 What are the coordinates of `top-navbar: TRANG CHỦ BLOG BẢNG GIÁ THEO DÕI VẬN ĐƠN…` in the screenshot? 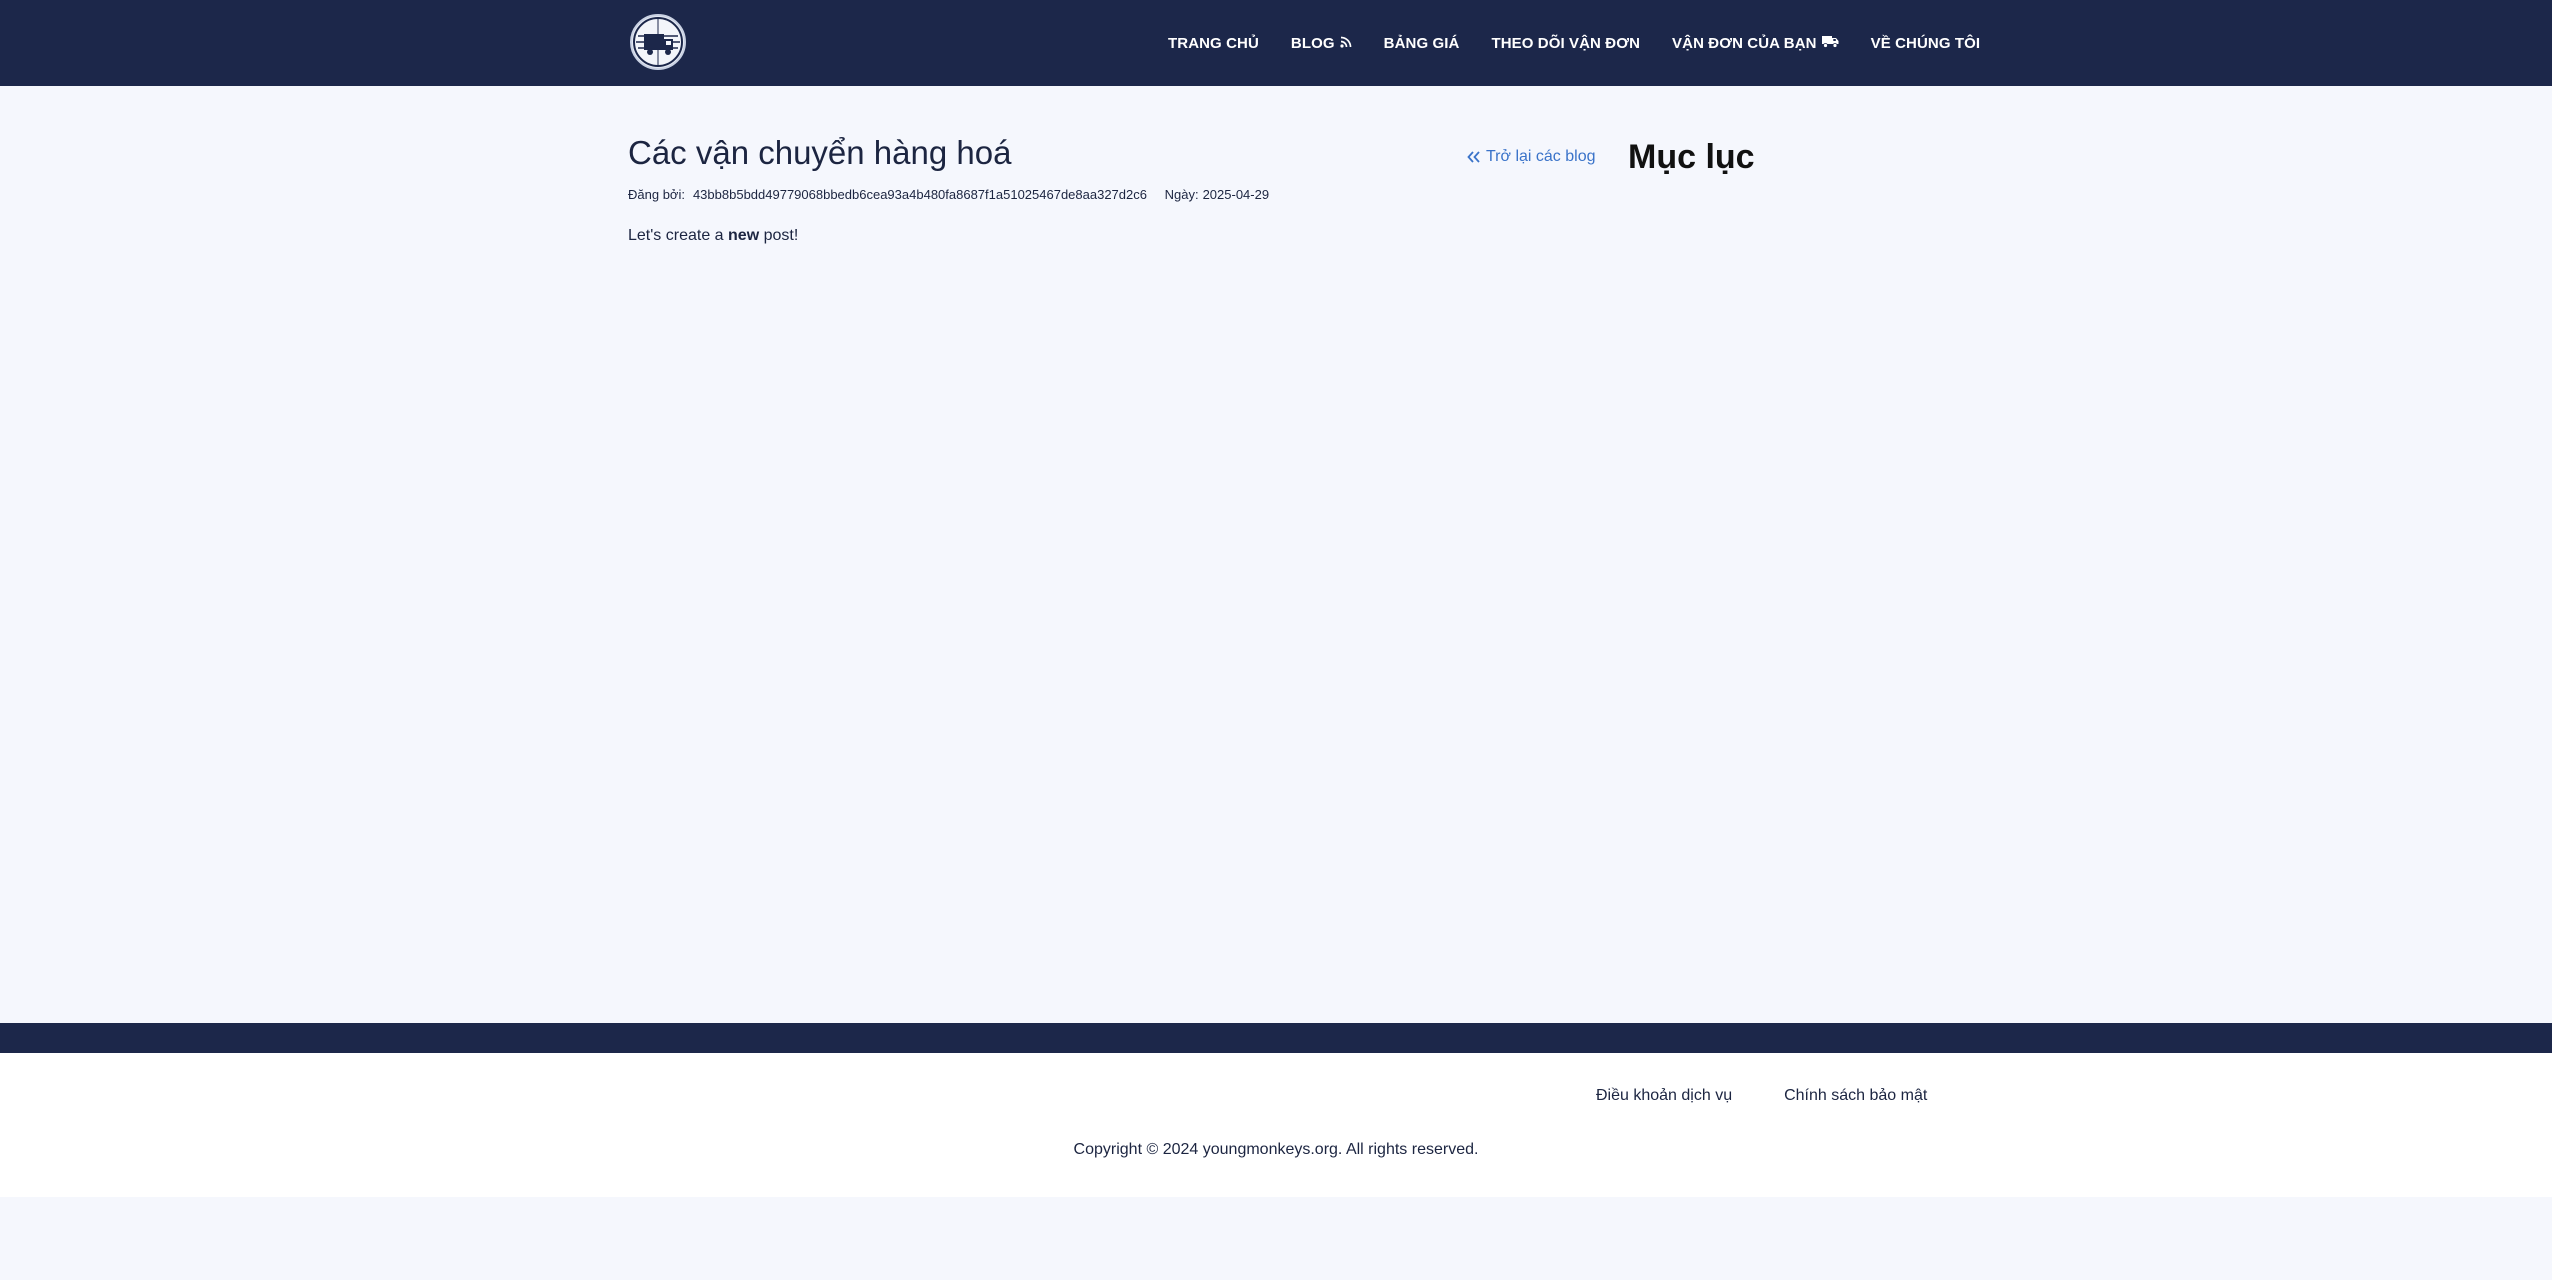 It's located at (1276, 43).